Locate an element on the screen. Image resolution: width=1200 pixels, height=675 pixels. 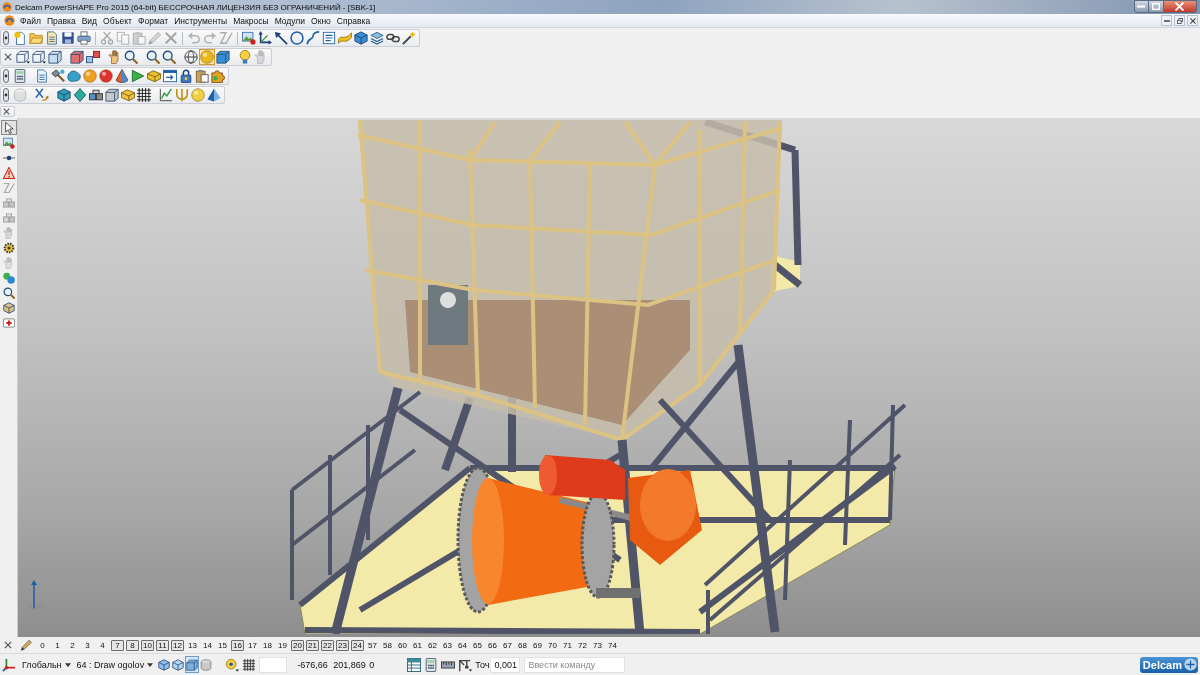
level-button: 8 is located at coordinates (132, 645).